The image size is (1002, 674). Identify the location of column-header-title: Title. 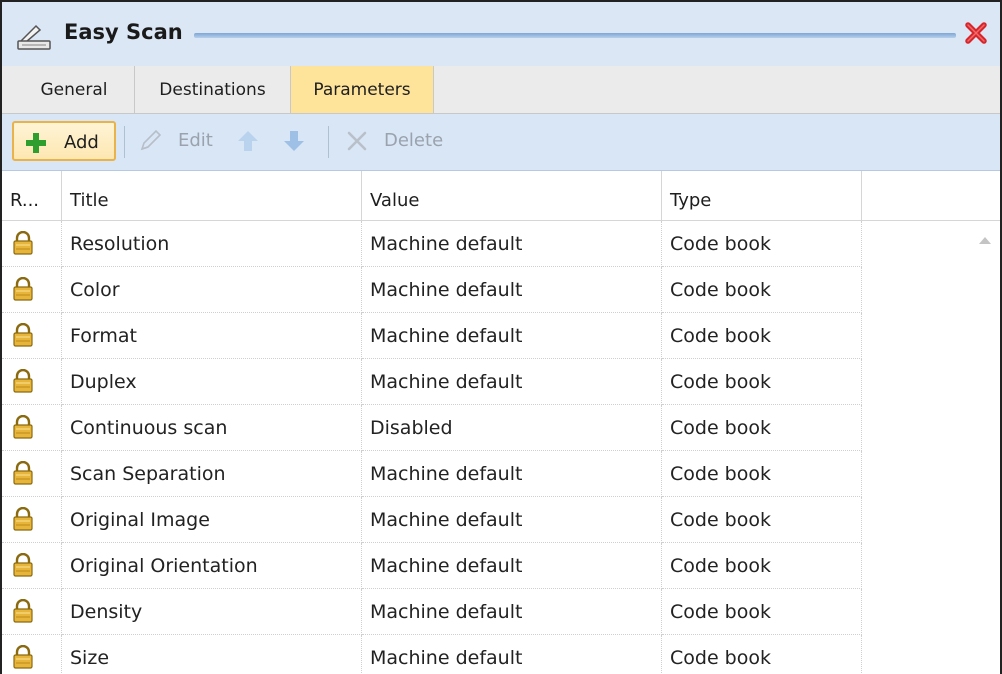
(212, 195).